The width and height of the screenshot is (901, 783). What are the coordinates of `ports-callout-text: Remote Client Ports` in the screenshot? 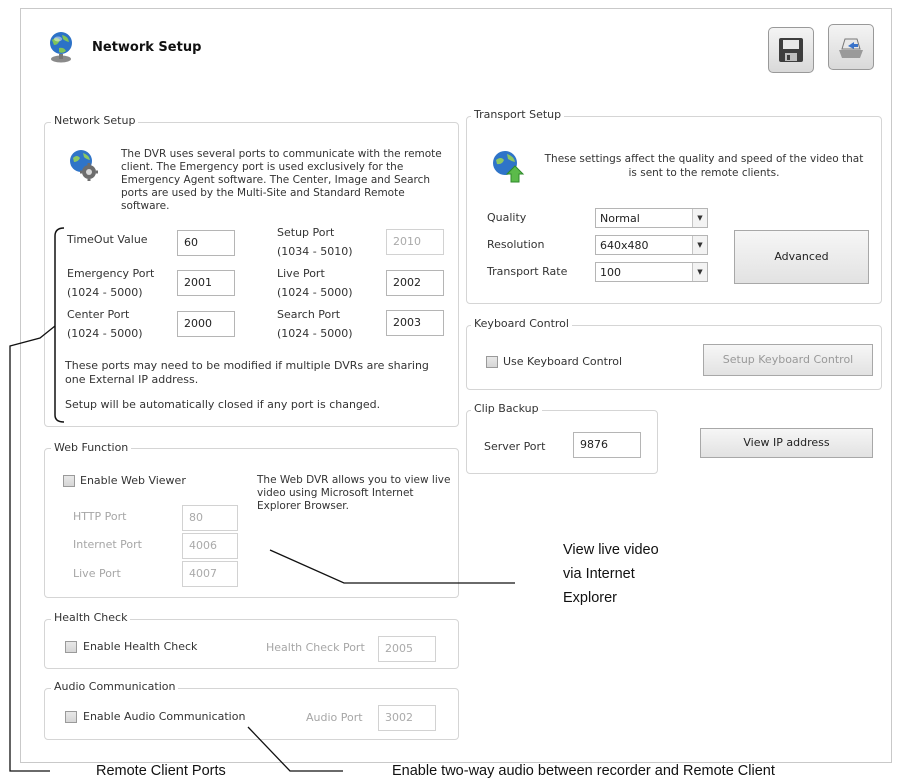 It's located at (161, 771).